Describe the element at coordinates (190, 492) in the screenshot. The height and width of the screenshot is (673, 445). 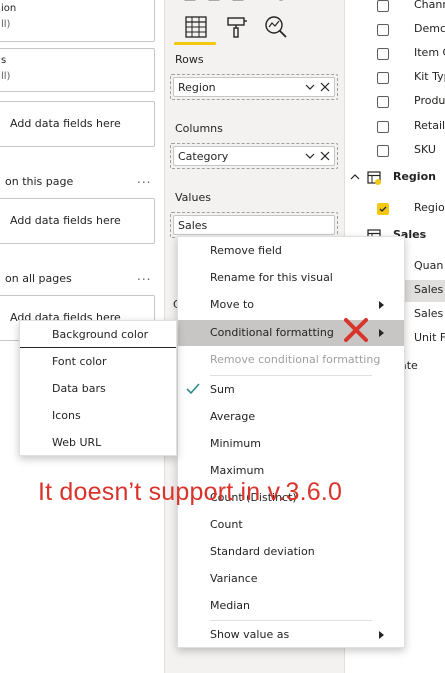
I see `annotation-text: It doesn’t support in v.3.6.0` at that location.